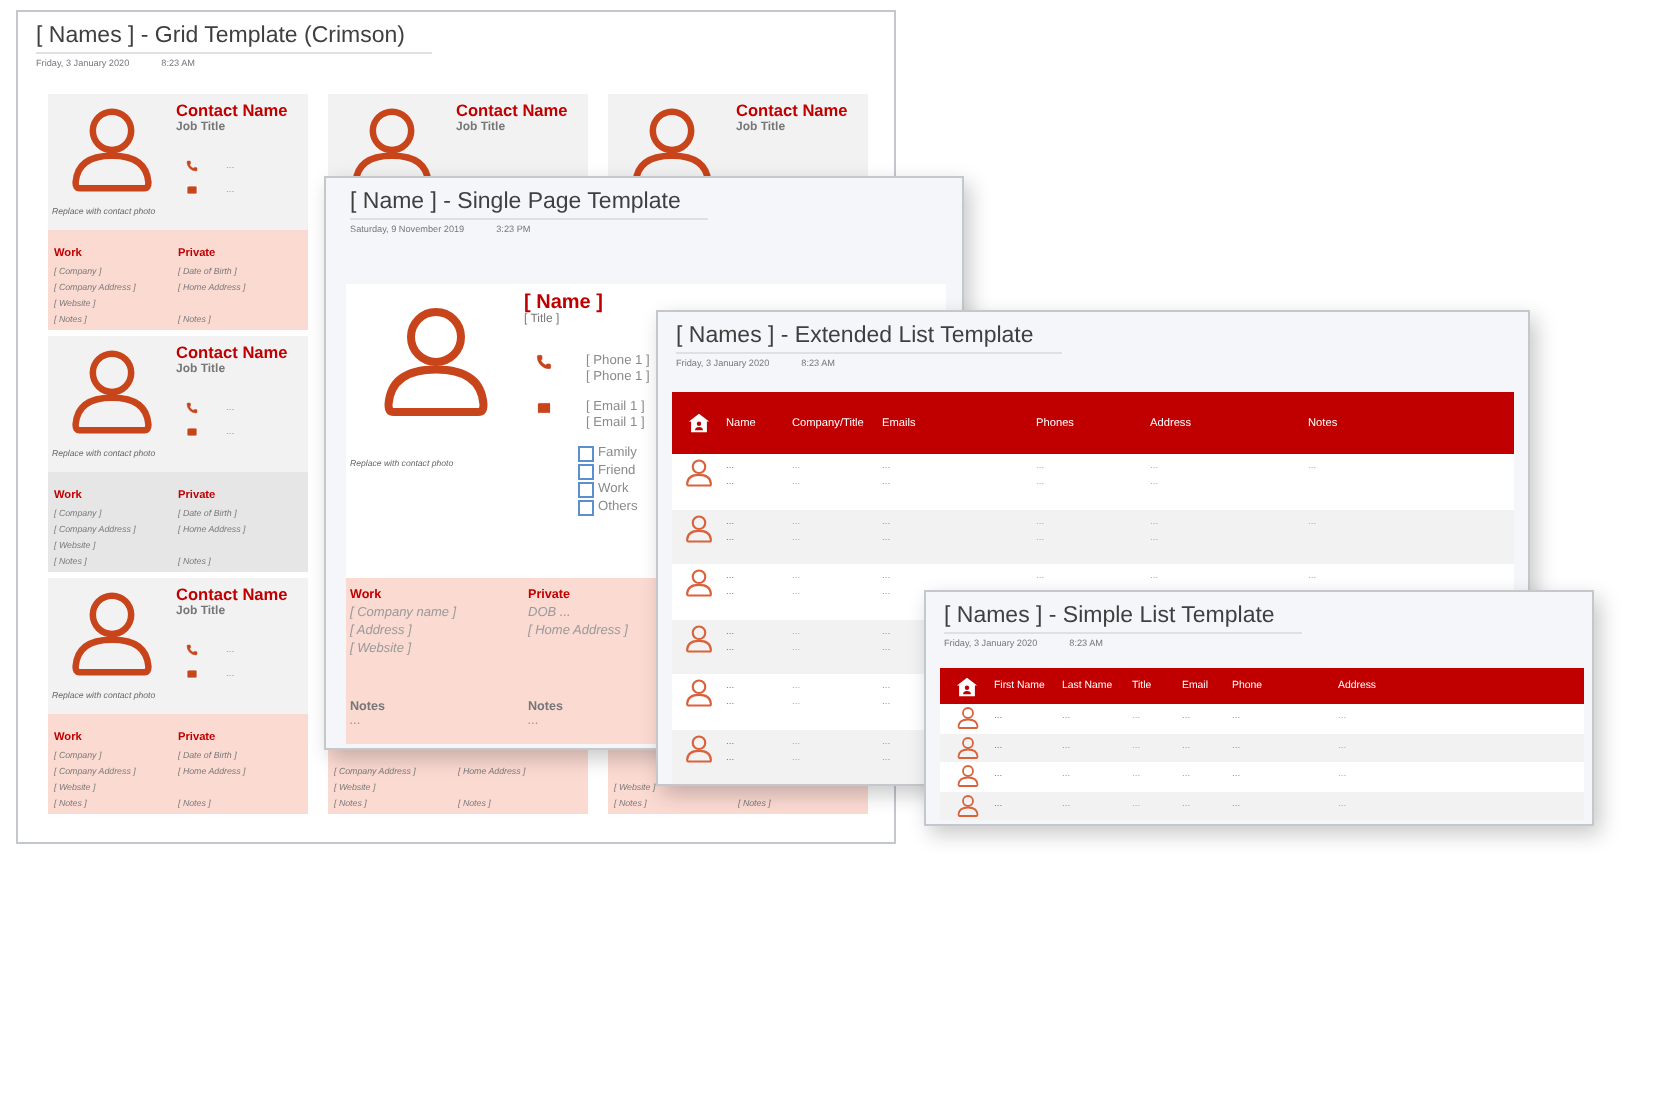 The height and width of the screenshot is (1120, 1660). Describe the element at coordinates (869, 339) in the screenshot. I see `window-title: [ Names ] - Extended List Template` at that location.